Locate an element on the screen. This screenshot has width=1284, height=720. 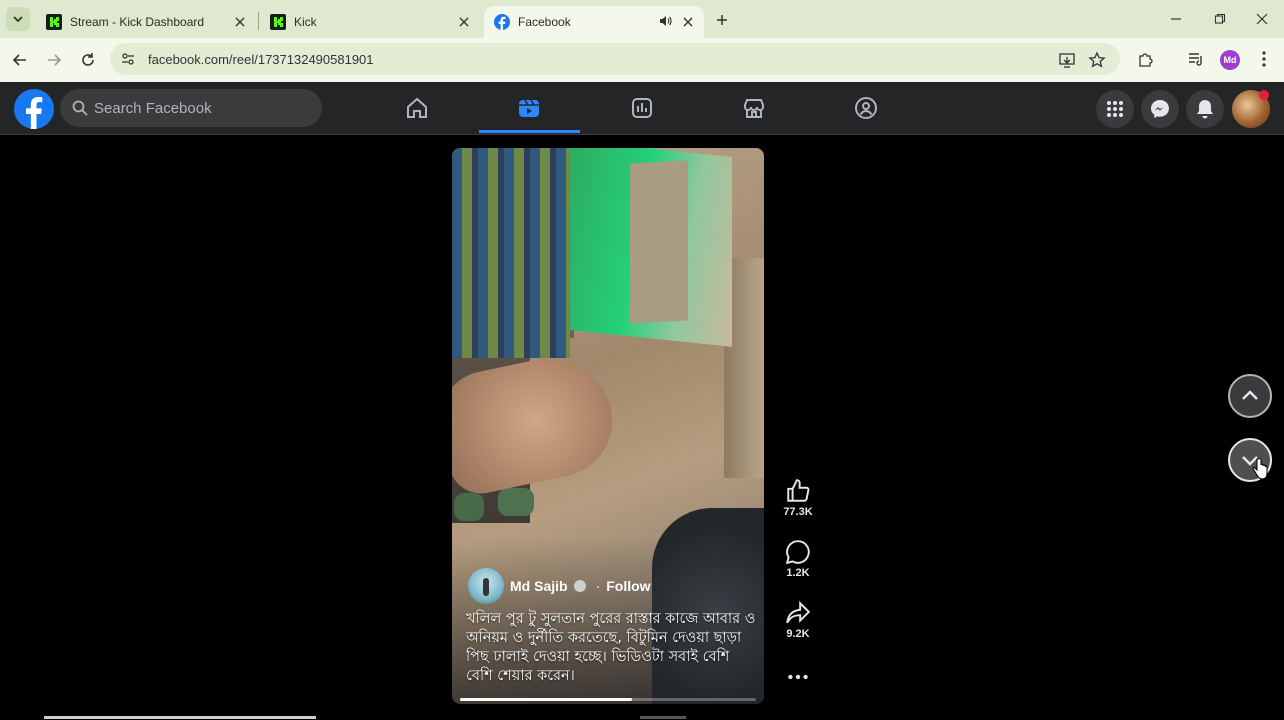
plus-icon is located at coordinates (722, 20).